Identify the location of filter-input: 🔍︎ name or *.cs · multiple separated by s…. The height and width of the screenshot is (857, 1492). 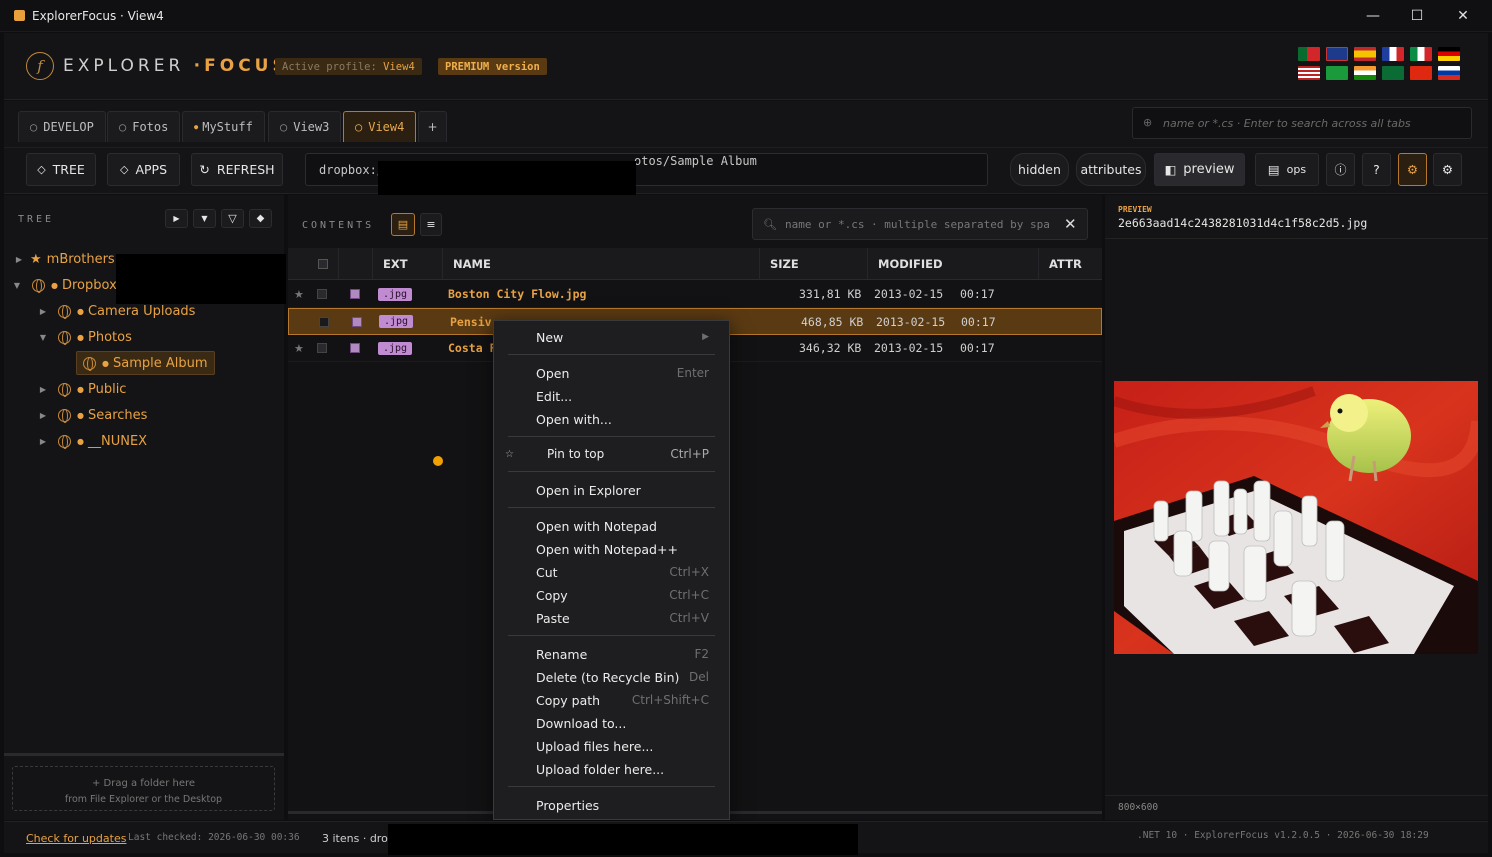
(920, 224).